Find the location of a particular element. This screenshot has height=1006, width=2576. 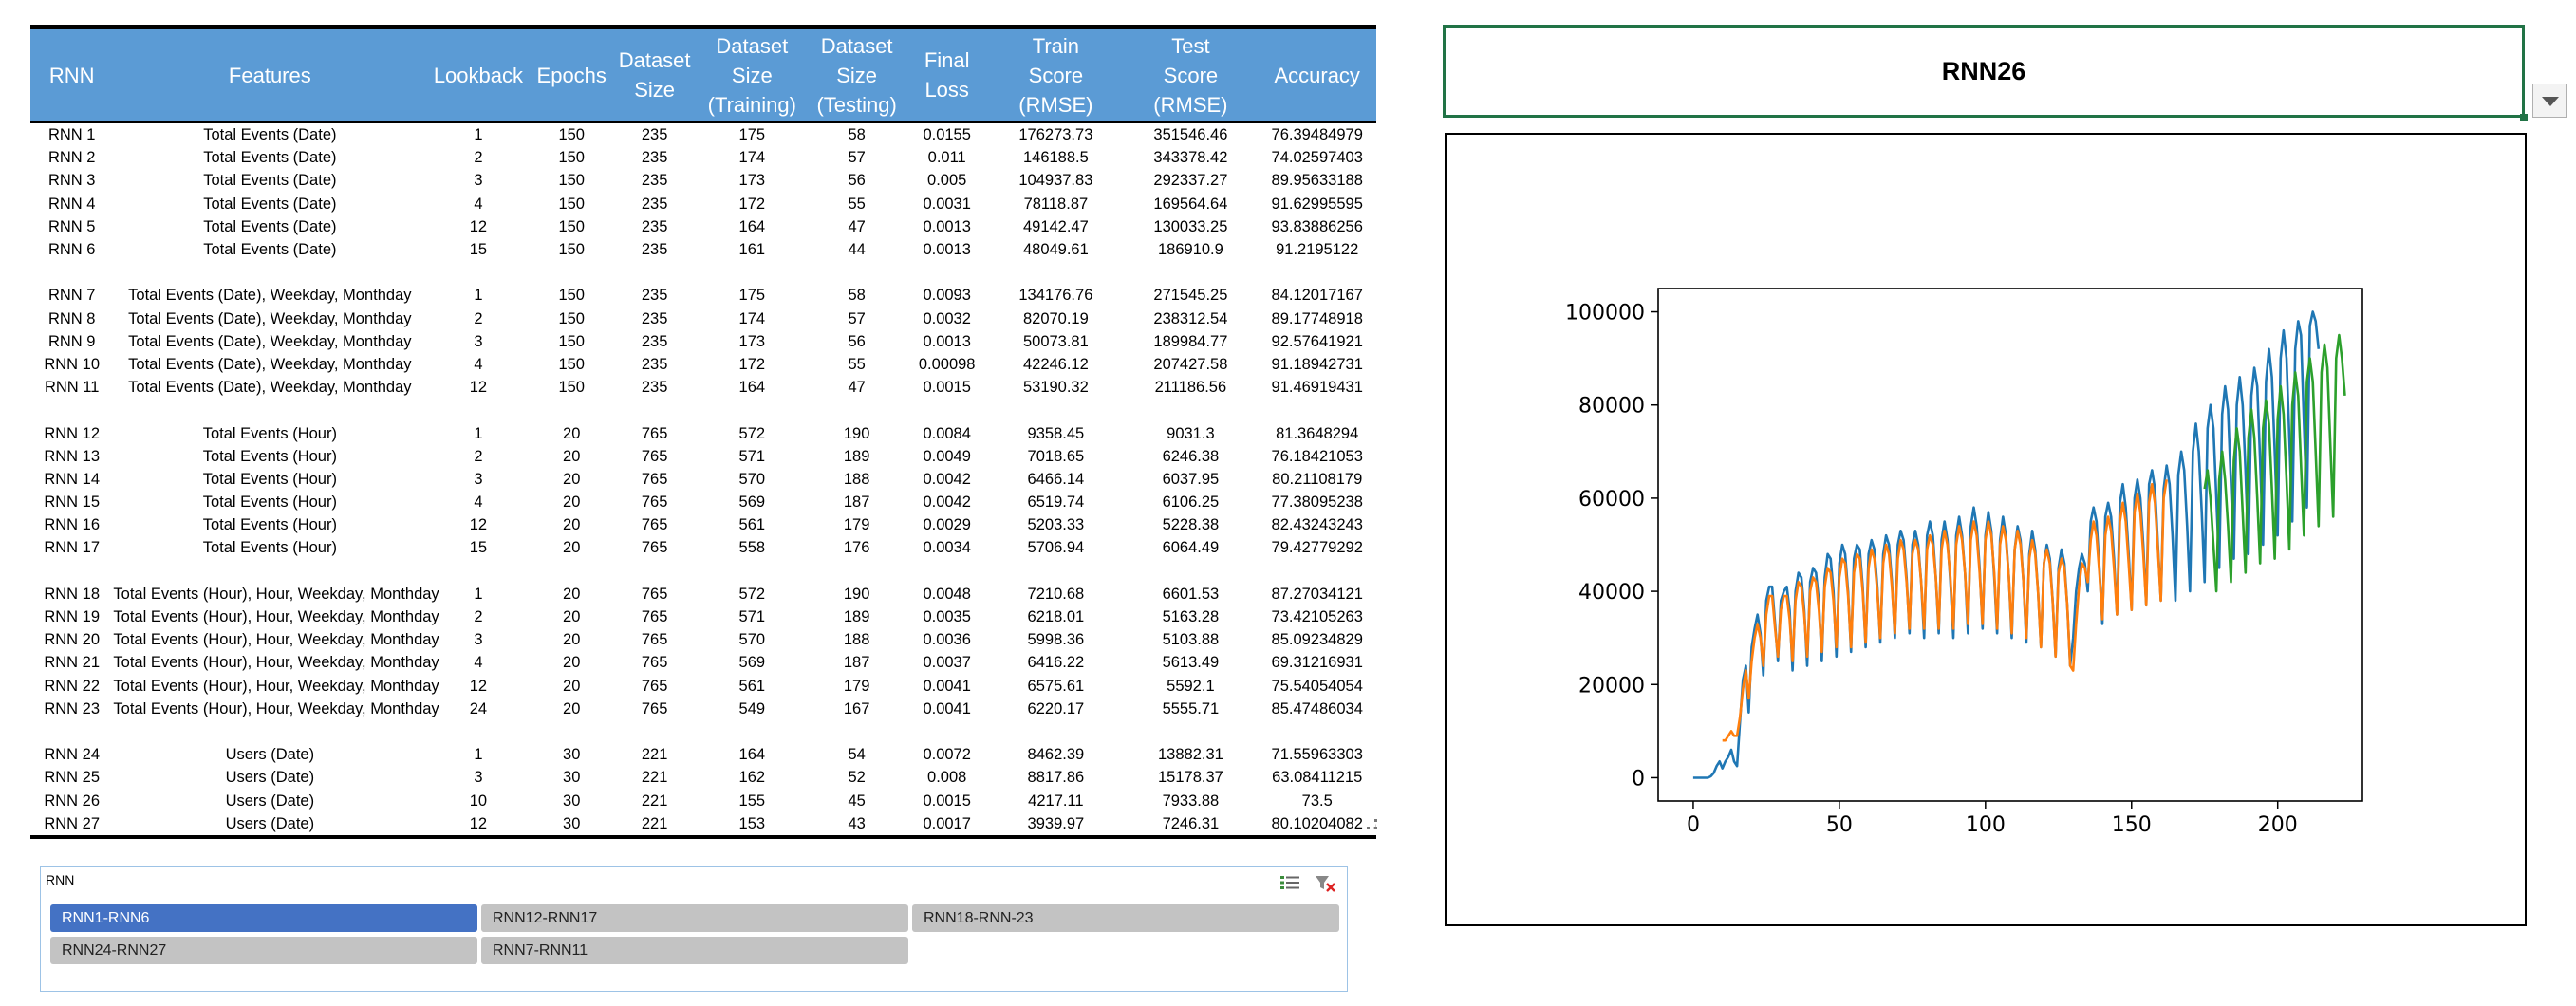

cell-lookback: 12 is located at coordinates (478, 686).